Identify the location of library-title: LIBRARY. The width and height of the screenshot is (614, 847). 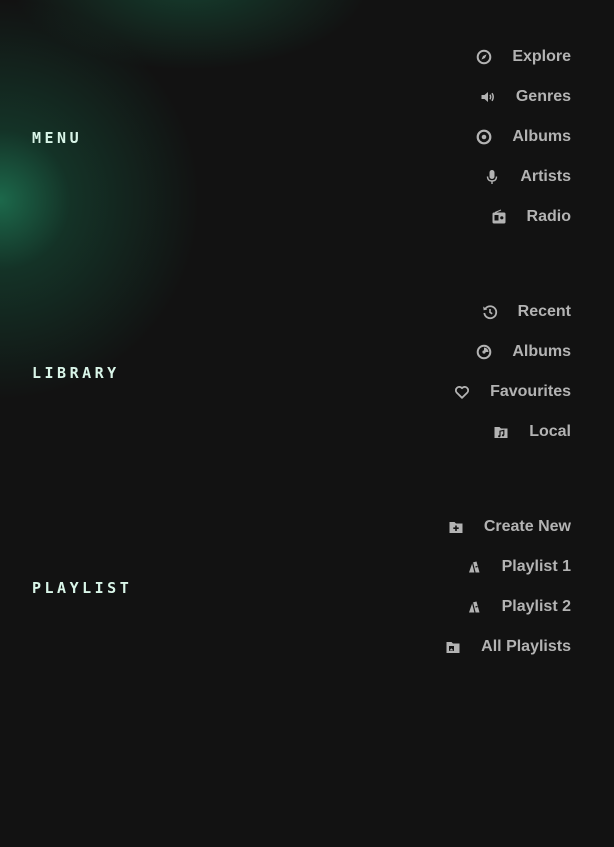
(76, 373).